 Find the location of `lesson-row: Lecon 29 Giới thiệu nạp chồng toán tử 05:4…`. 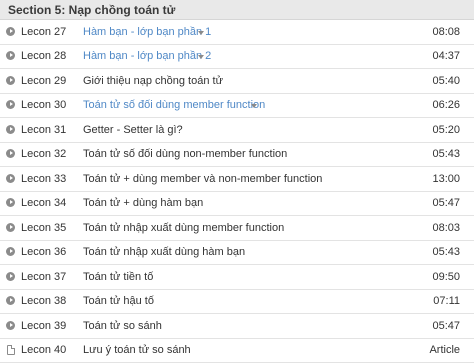

lesson-row: Lecon 29 Giới thiệu nạp chồng toán tử 05:4… is located at coordinates (237, 81).